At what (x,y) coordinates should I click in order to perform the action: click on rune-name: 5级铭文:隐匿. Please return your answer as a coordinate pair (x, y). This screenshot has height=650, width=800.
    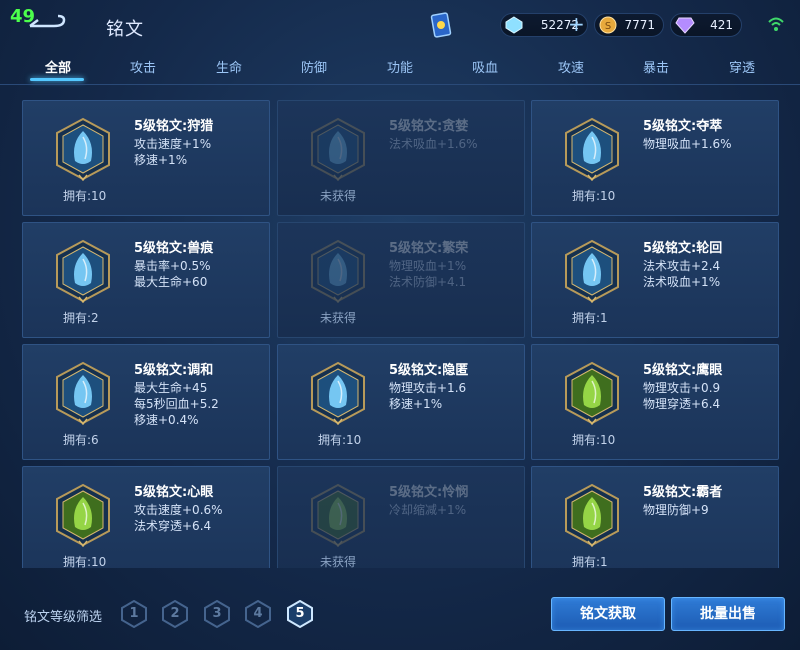
    Looking at the image, I should click on (429, 370).